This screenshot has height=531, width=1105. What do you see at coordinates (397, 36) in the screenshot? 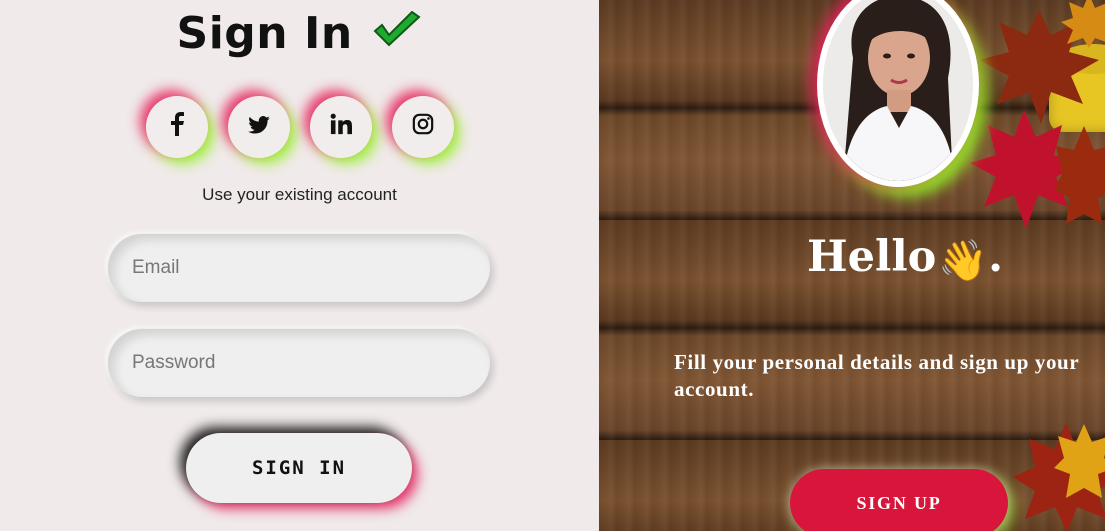
I see `green-checkmark-icon` at bounding box center [397, 36].